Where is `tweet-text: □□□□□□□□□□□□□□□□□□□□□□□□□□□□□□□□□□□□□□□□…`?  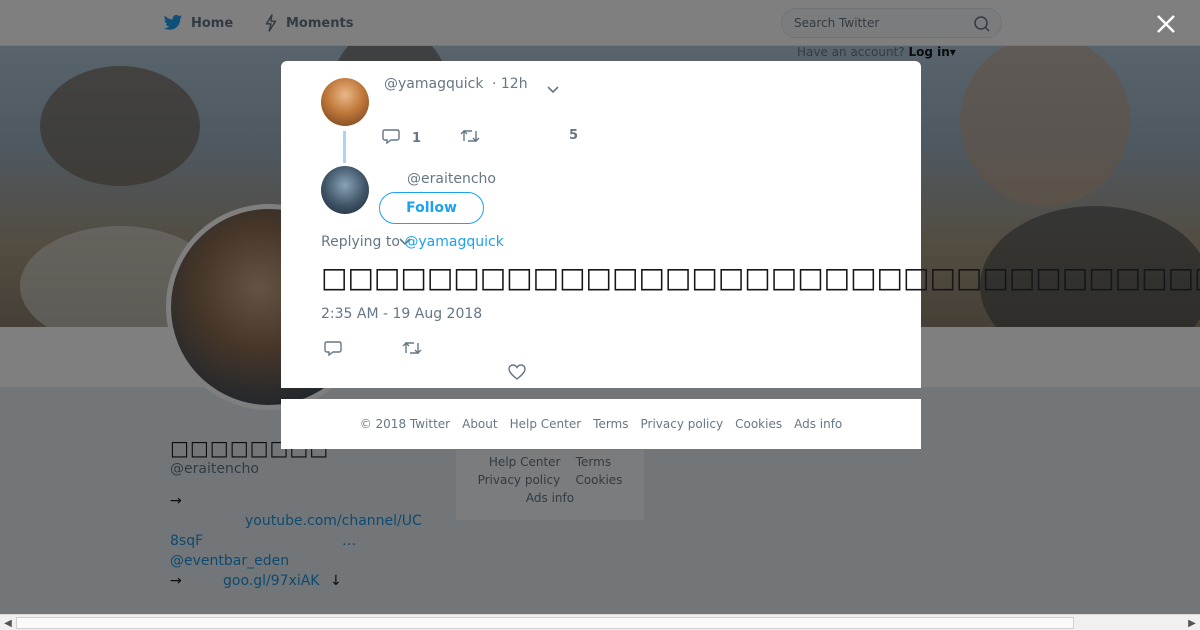
tweet-text: □□□□□□□□□□□□□□□□□□□□□□□□□□□□□□□□□□□□□□□□… is located at coordinates (760, 277).